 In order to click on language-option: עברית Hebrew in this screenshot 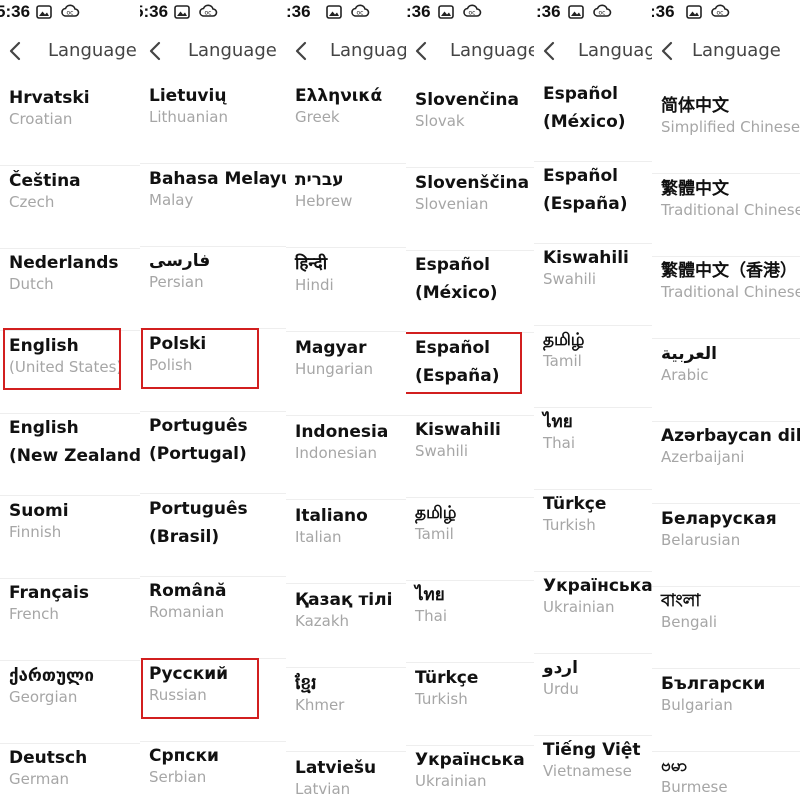, I will do `click(346, 207)`.